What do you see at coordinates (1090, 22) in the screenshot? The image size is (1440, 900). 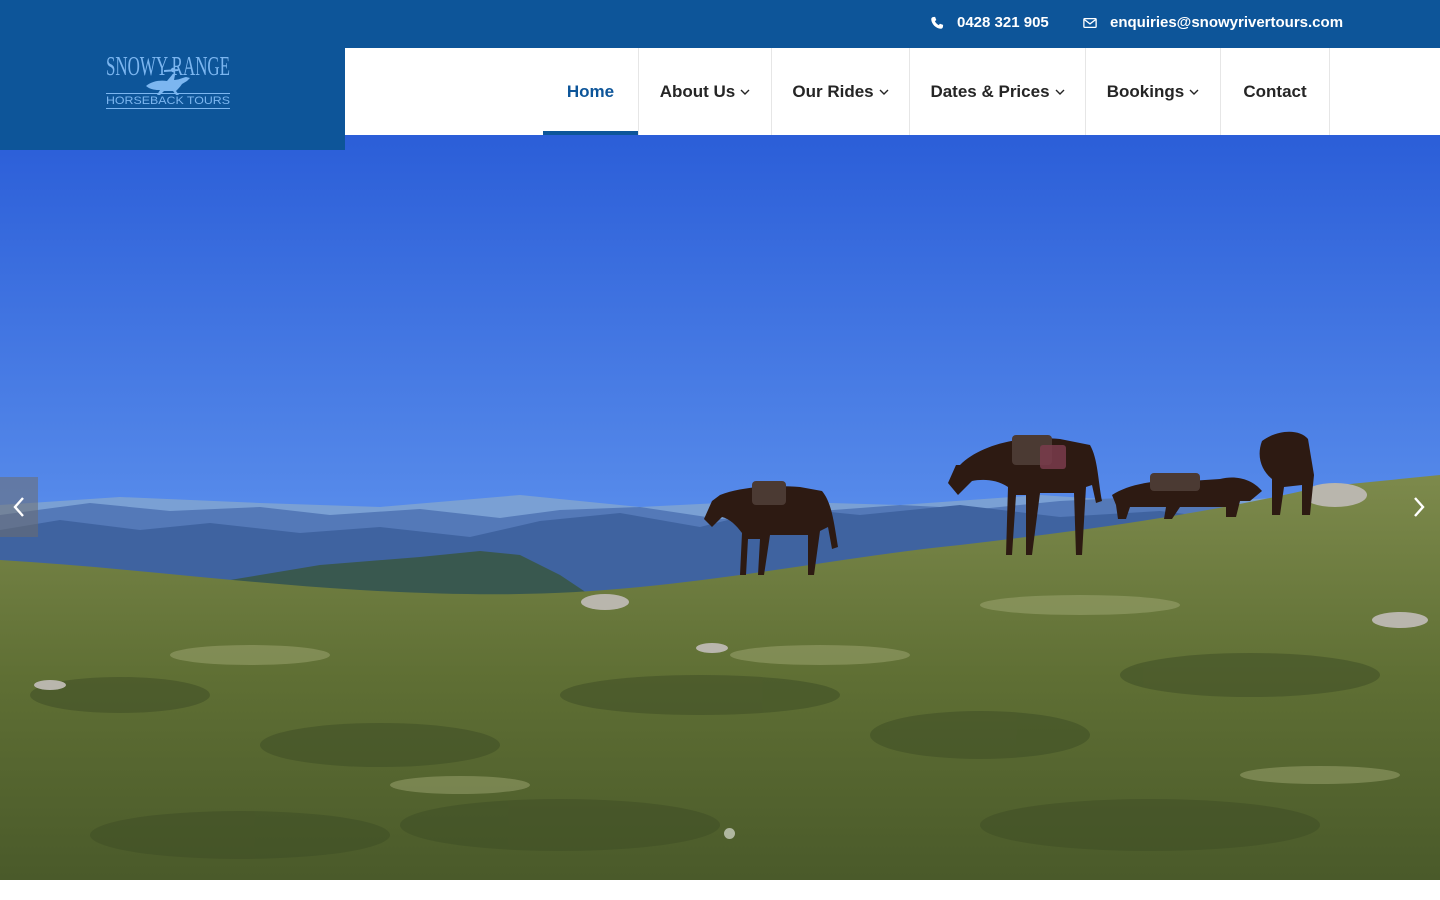 I see `envelope-icon` at bounding box center [1090, 22].